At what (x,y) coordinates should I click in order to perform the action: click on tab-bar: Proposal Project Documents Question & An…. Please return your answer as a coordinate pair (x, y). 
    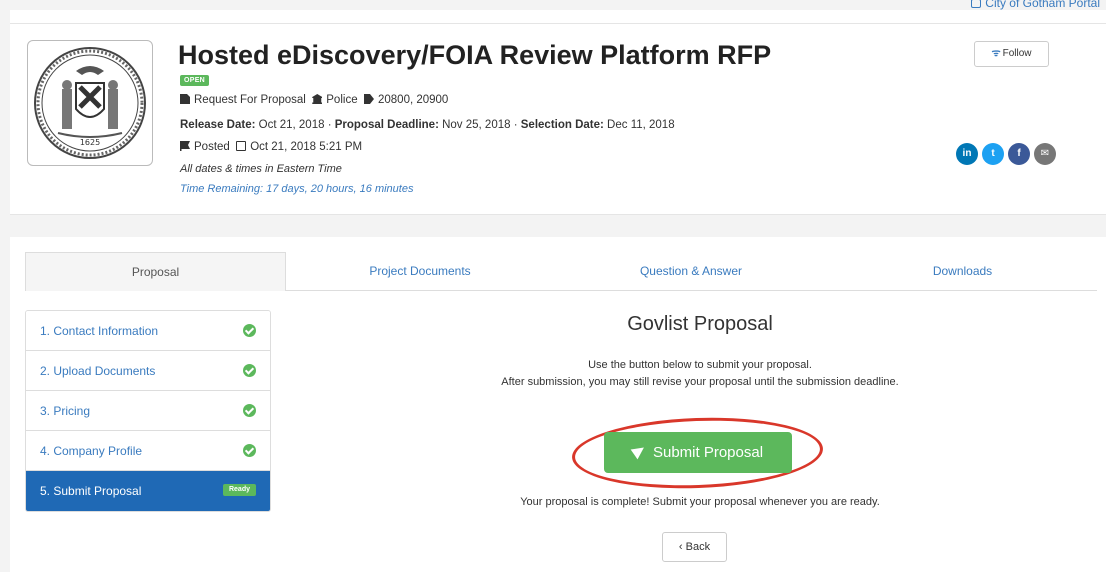
    Looking at the image, I should click on (561, 271).